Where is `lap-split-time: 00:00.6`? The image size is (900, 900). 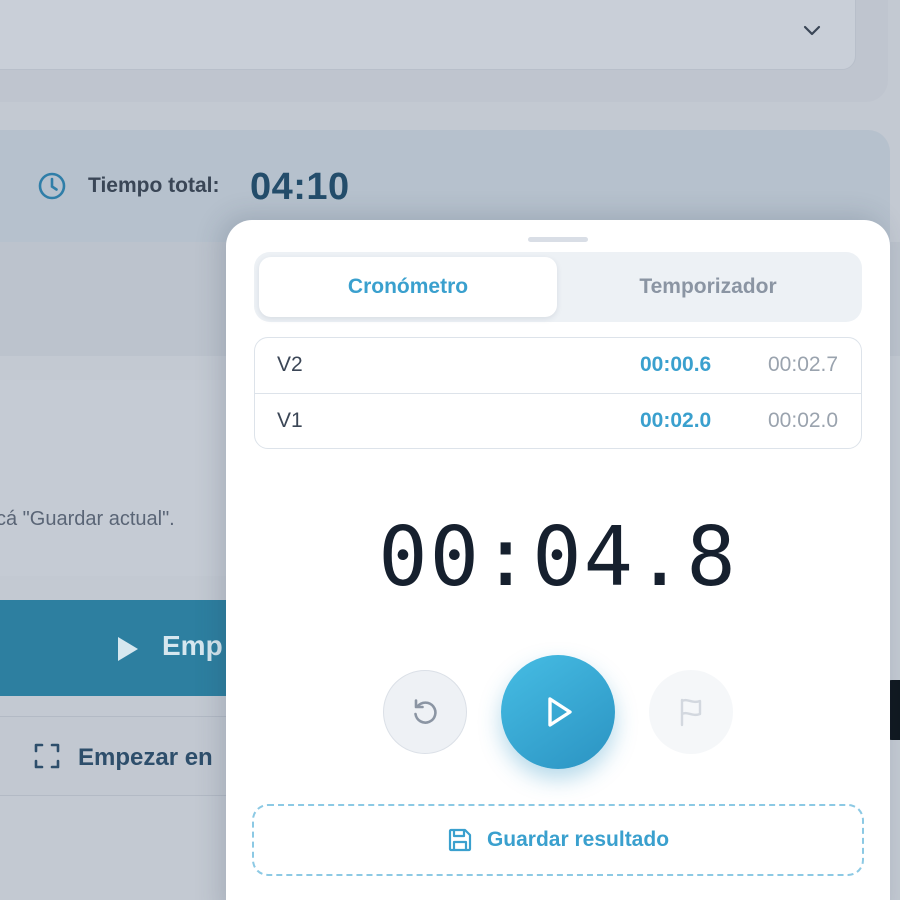 lap-split-time: 00:00.6 is located at coordinates (676, 364).